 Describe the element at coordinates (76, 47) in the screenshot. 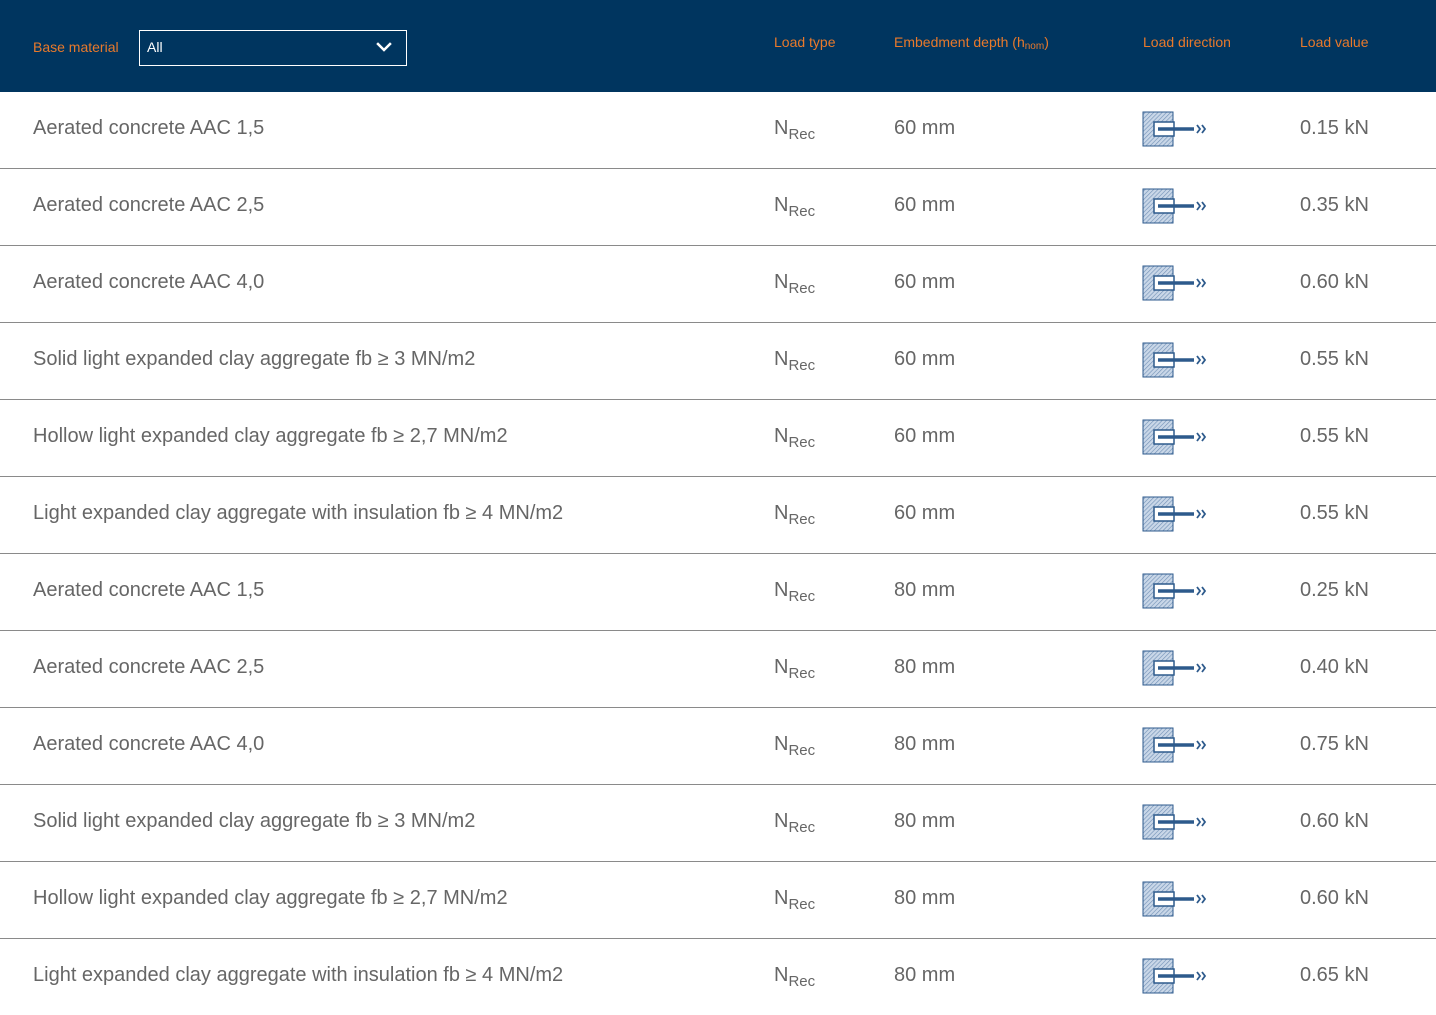

I see `base-material-label: Base material` at that location.